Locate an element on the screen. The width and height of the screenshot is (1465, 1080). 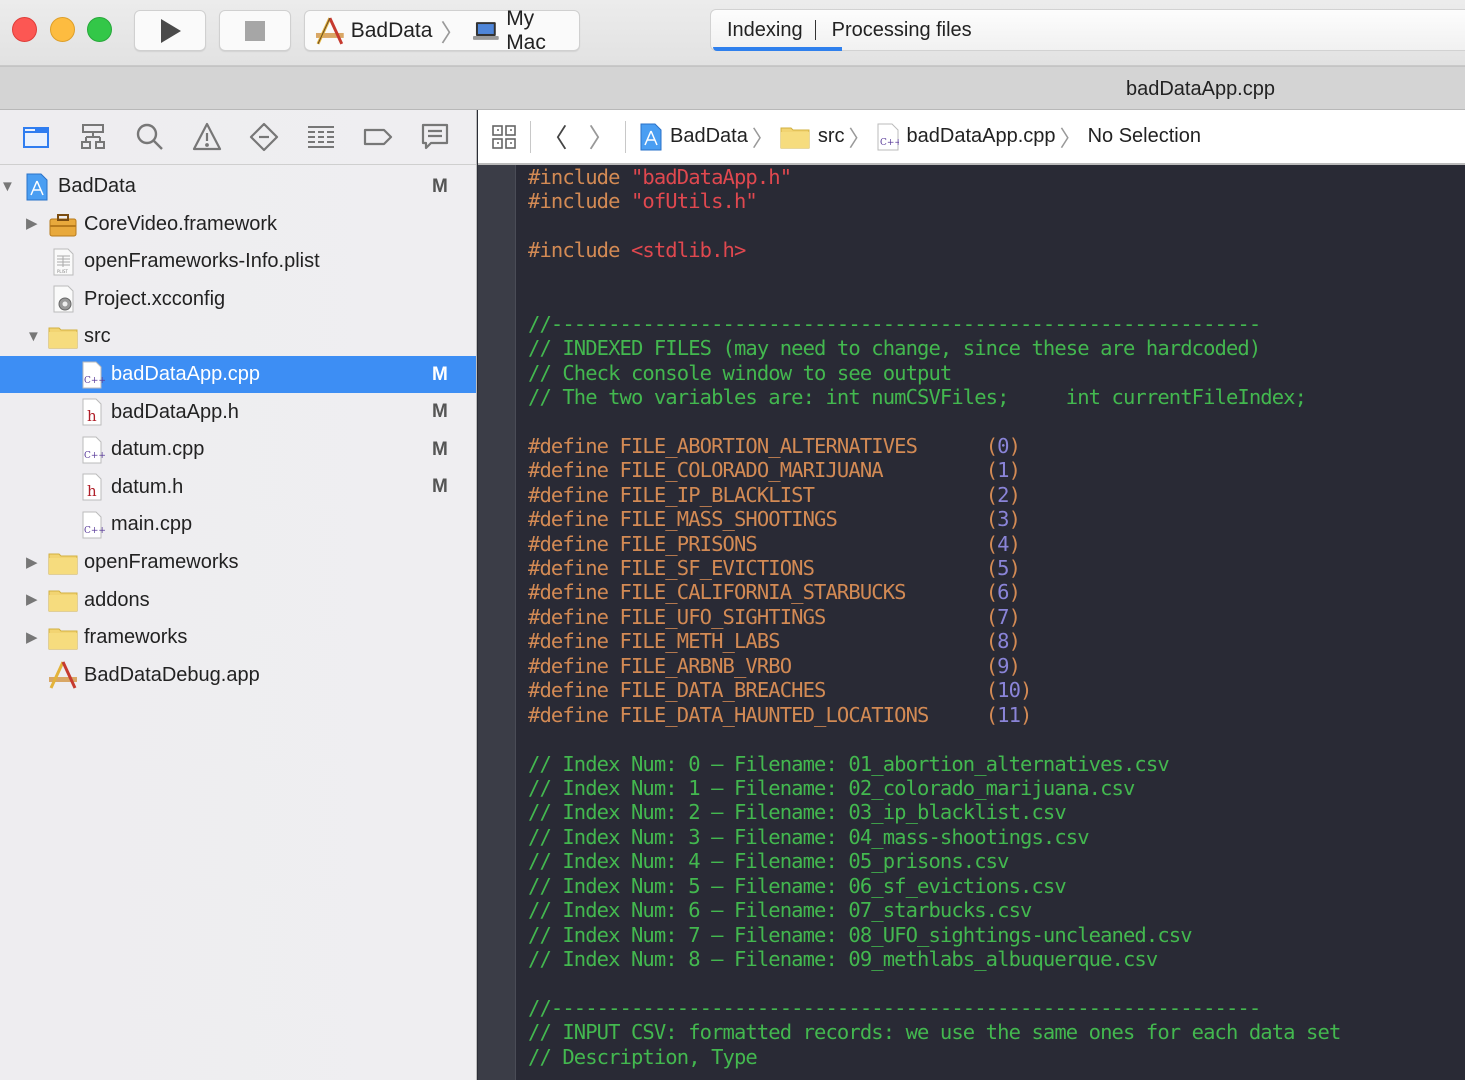
activity-status: Indexing is located at coordinates (763, 30).